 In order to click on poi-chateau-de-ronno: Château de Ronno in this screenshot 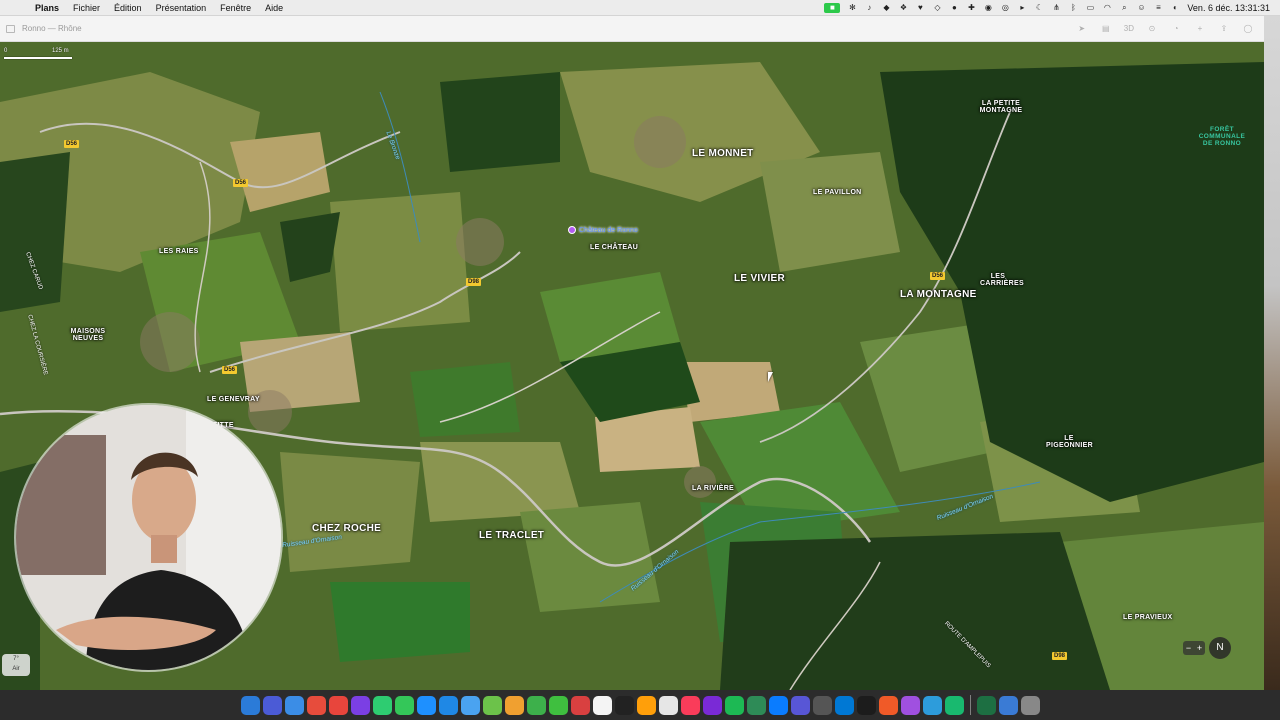, I will do `click(603, 230)`.